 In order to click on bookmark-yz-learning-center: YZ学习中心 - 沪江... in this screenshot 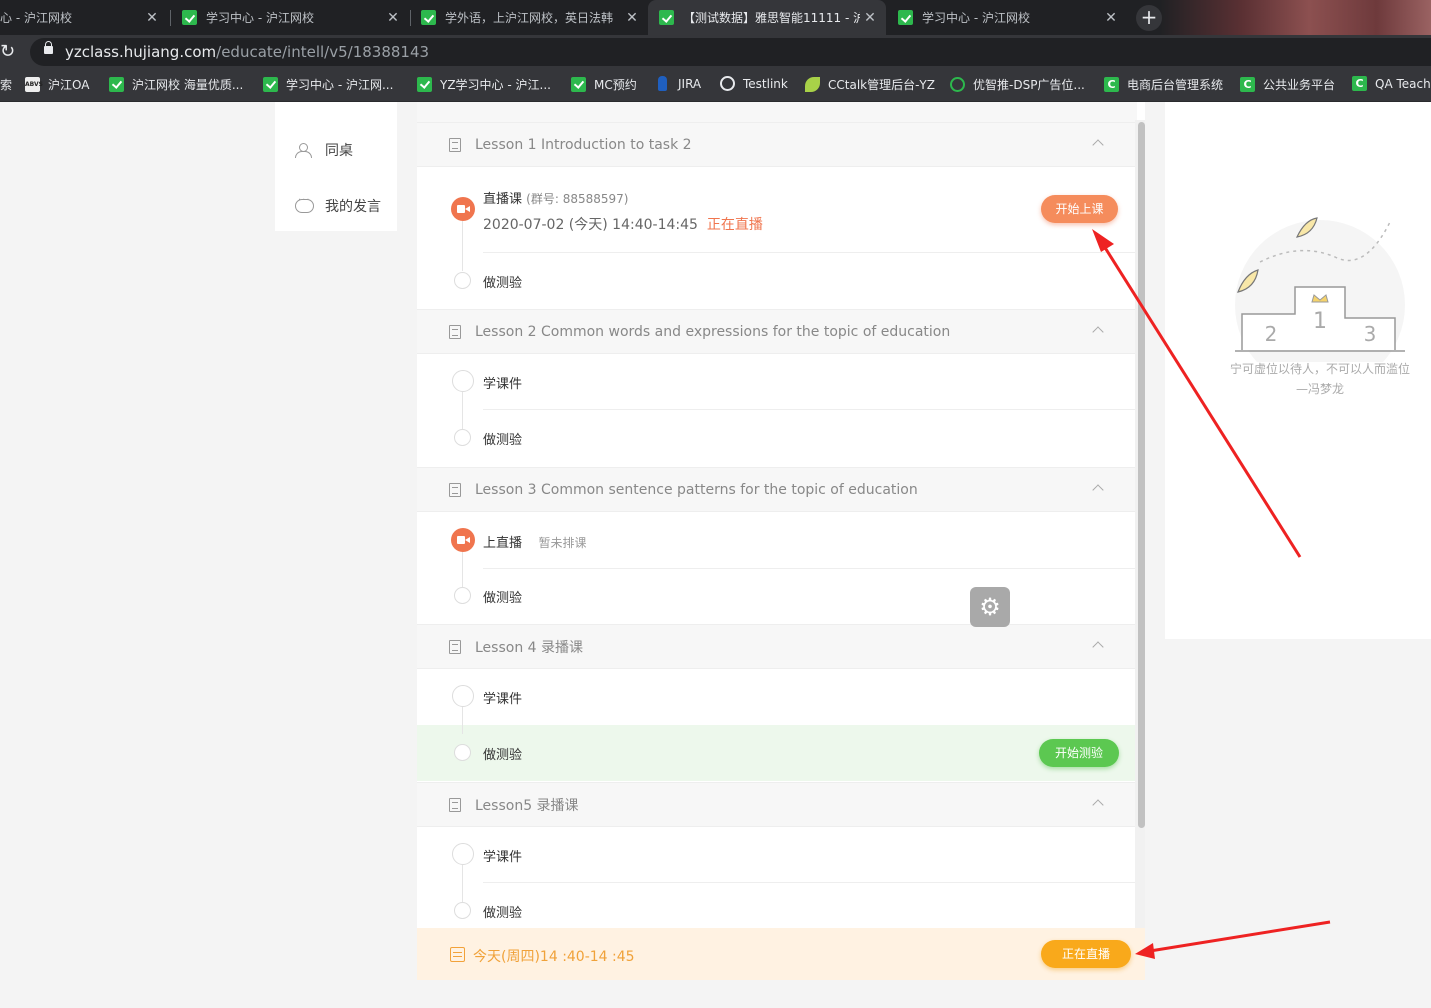, I will do `click(484, 84)`.